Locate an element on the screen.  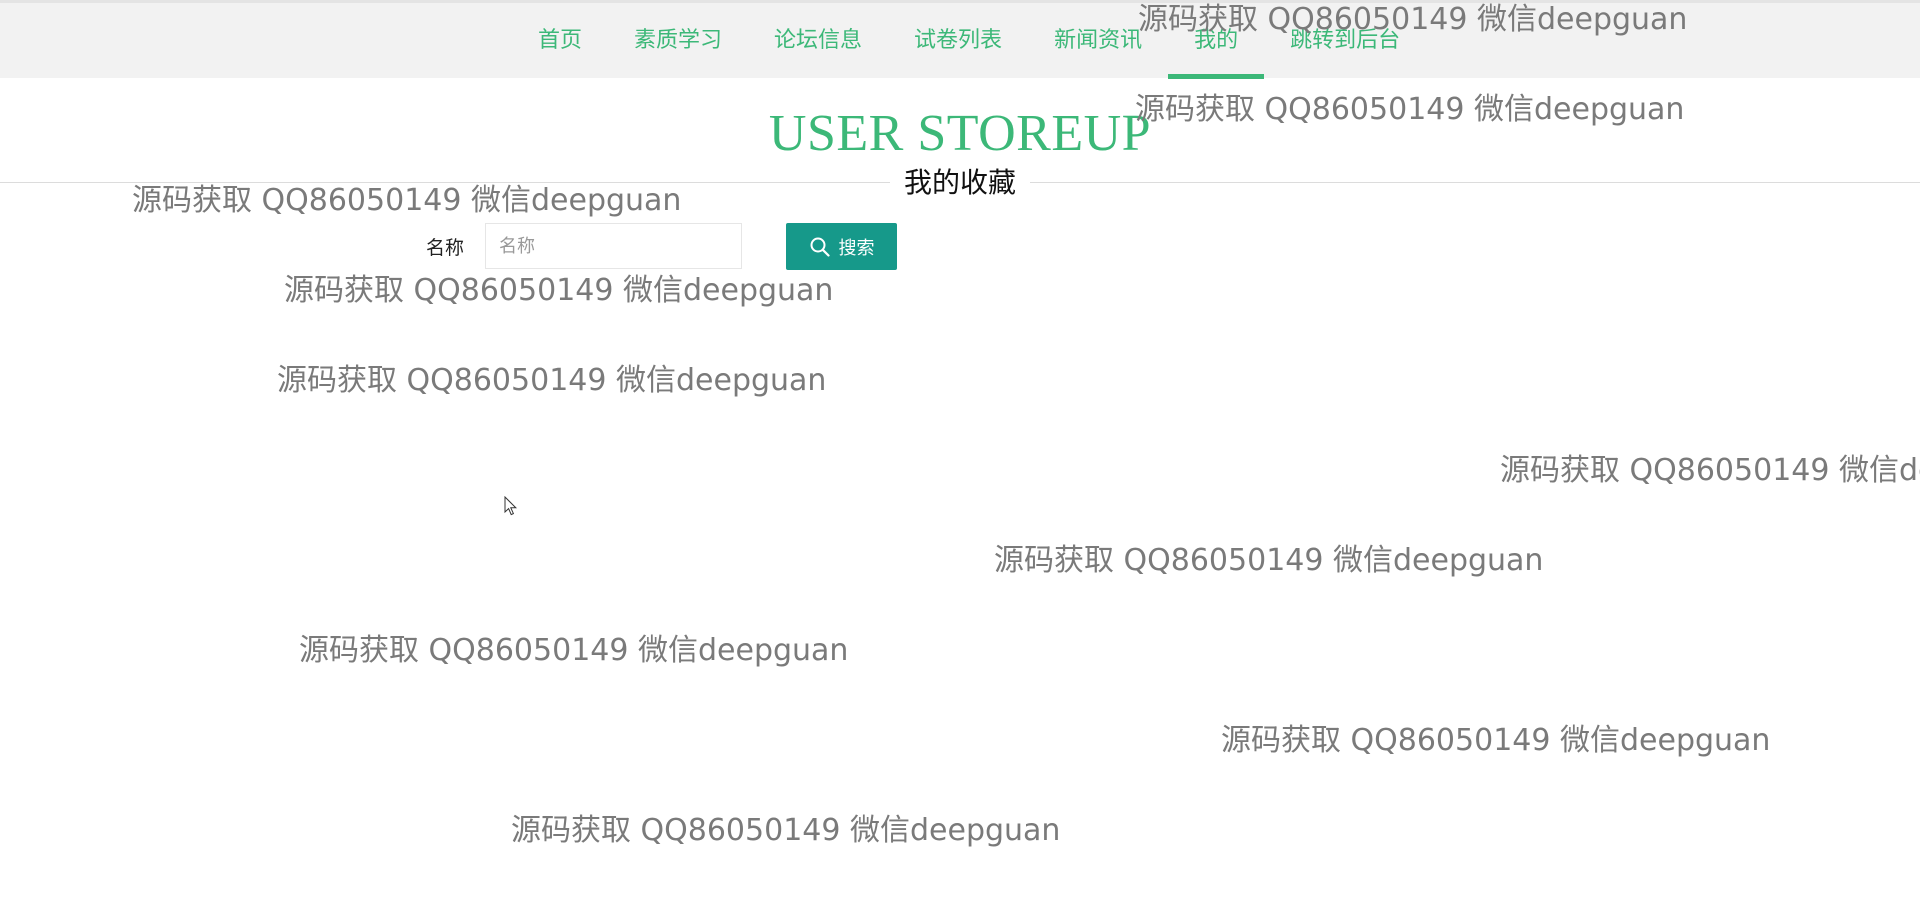
nav-item-quality-learning: 素质学习 is located at coordinates (678, 40).